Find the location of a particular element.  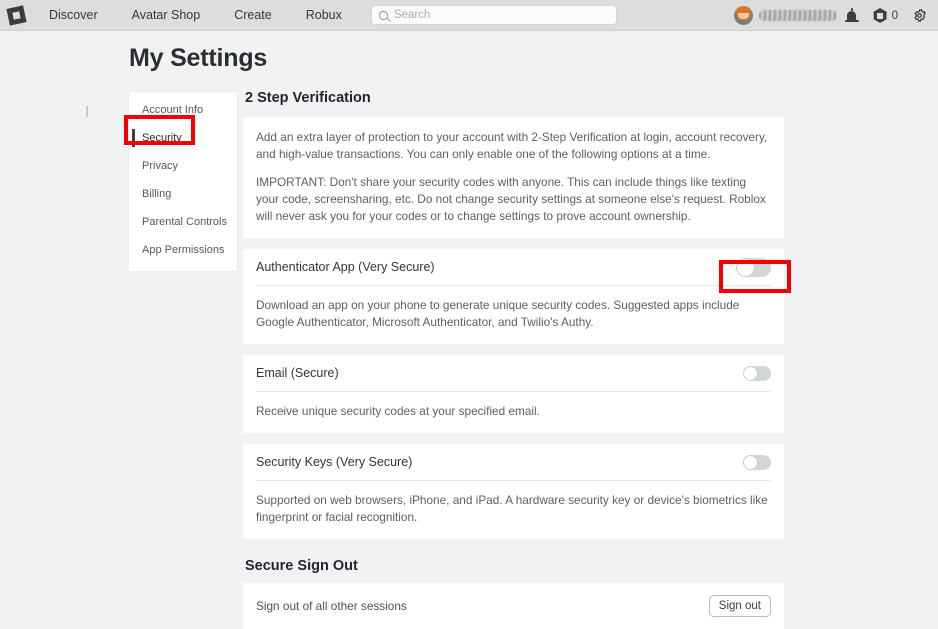

gear-icon is located at coordinates (919, 15).